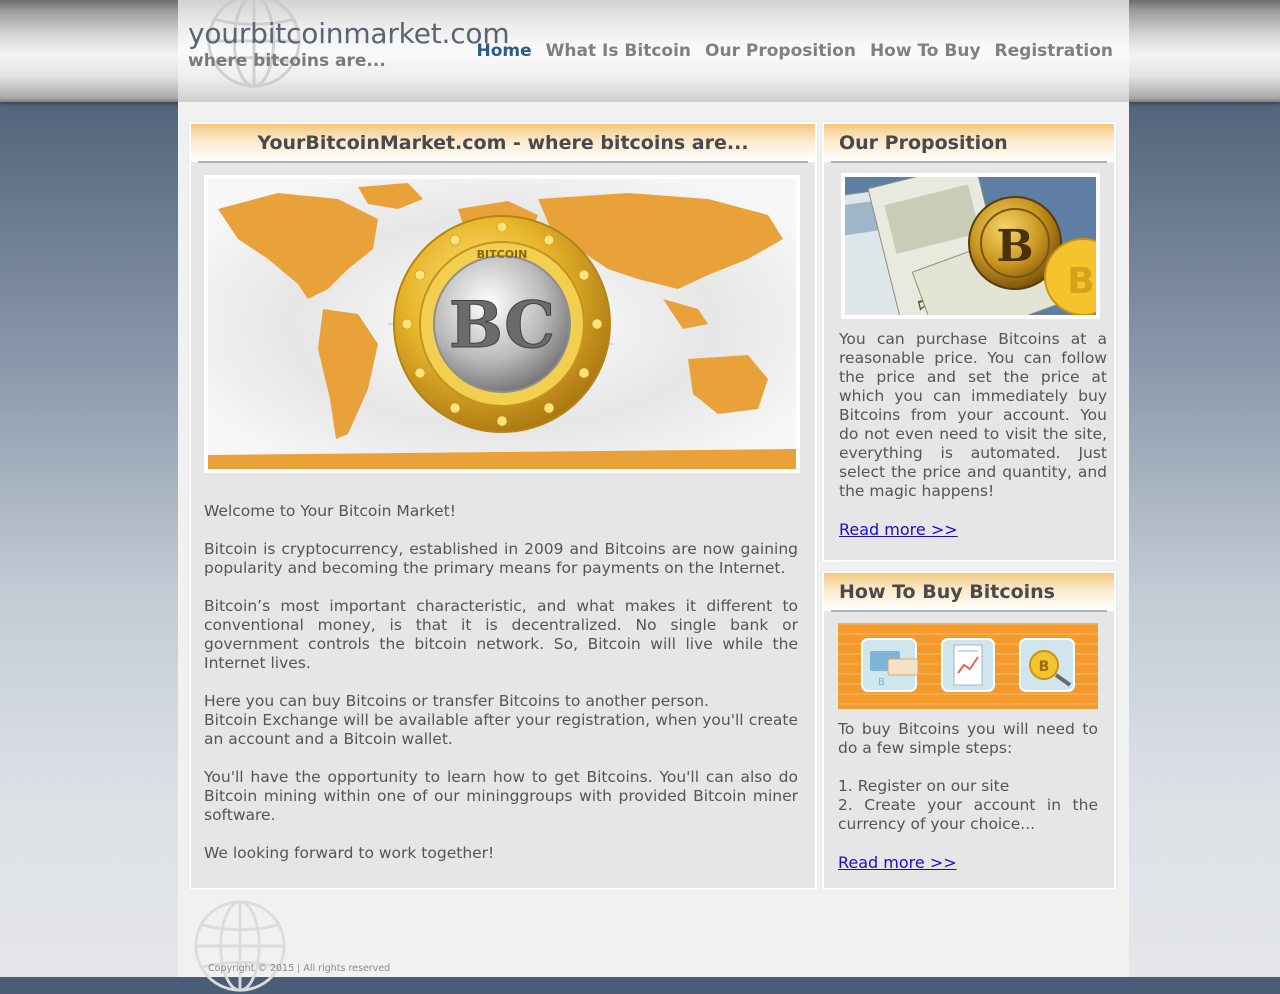  Describe the element at coordinates (349, 33) in the screenshot. I see `site-logo: yourbitcoinmarket.com` at that location.